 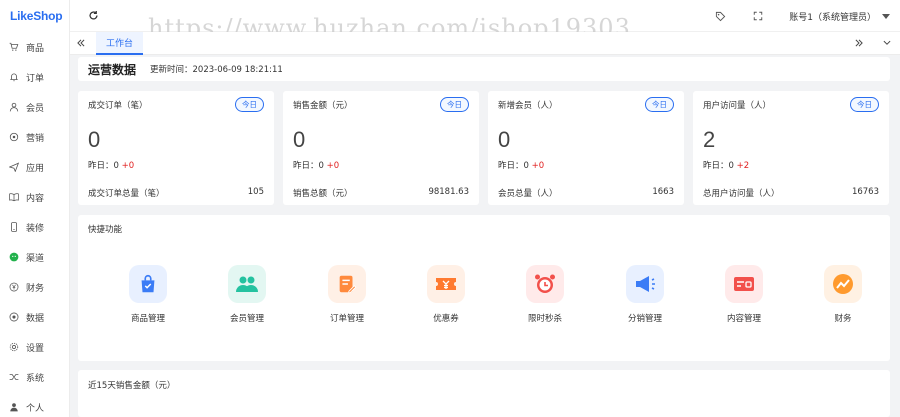 I want to click on sidebar-item-2: 会员, so click(x=34, y=107).